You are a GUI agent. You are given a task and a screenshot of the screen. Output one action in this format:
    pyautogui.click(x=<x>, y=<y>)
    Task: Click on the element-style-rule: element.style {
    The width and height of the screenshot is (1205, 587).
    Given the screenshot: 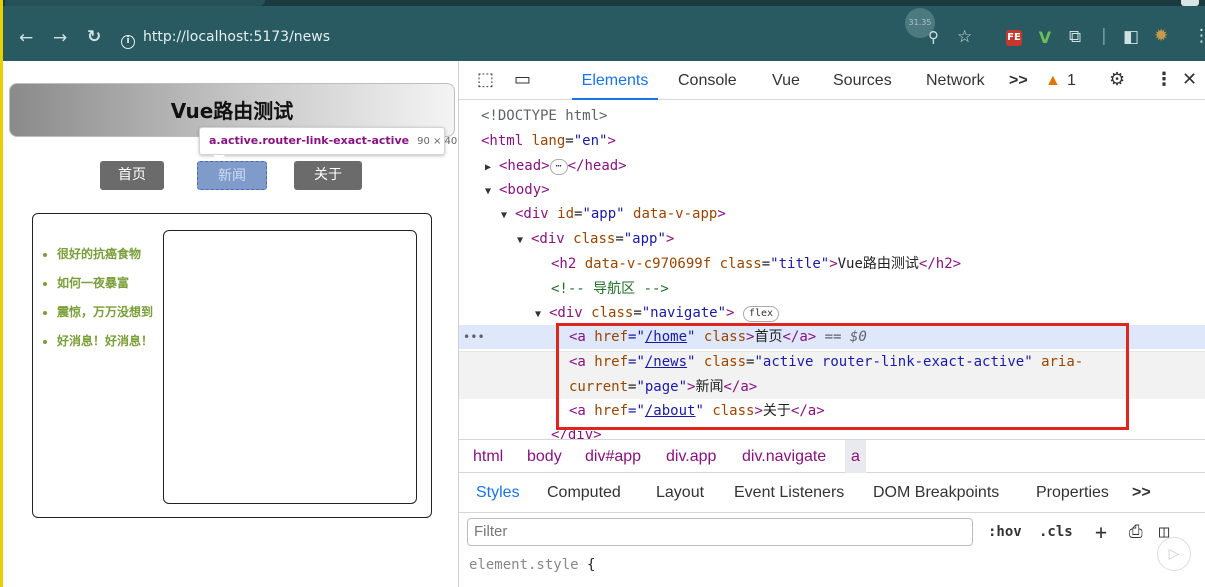 What is the action you would take?
    pyautogui.click(x=532, y=565)
    